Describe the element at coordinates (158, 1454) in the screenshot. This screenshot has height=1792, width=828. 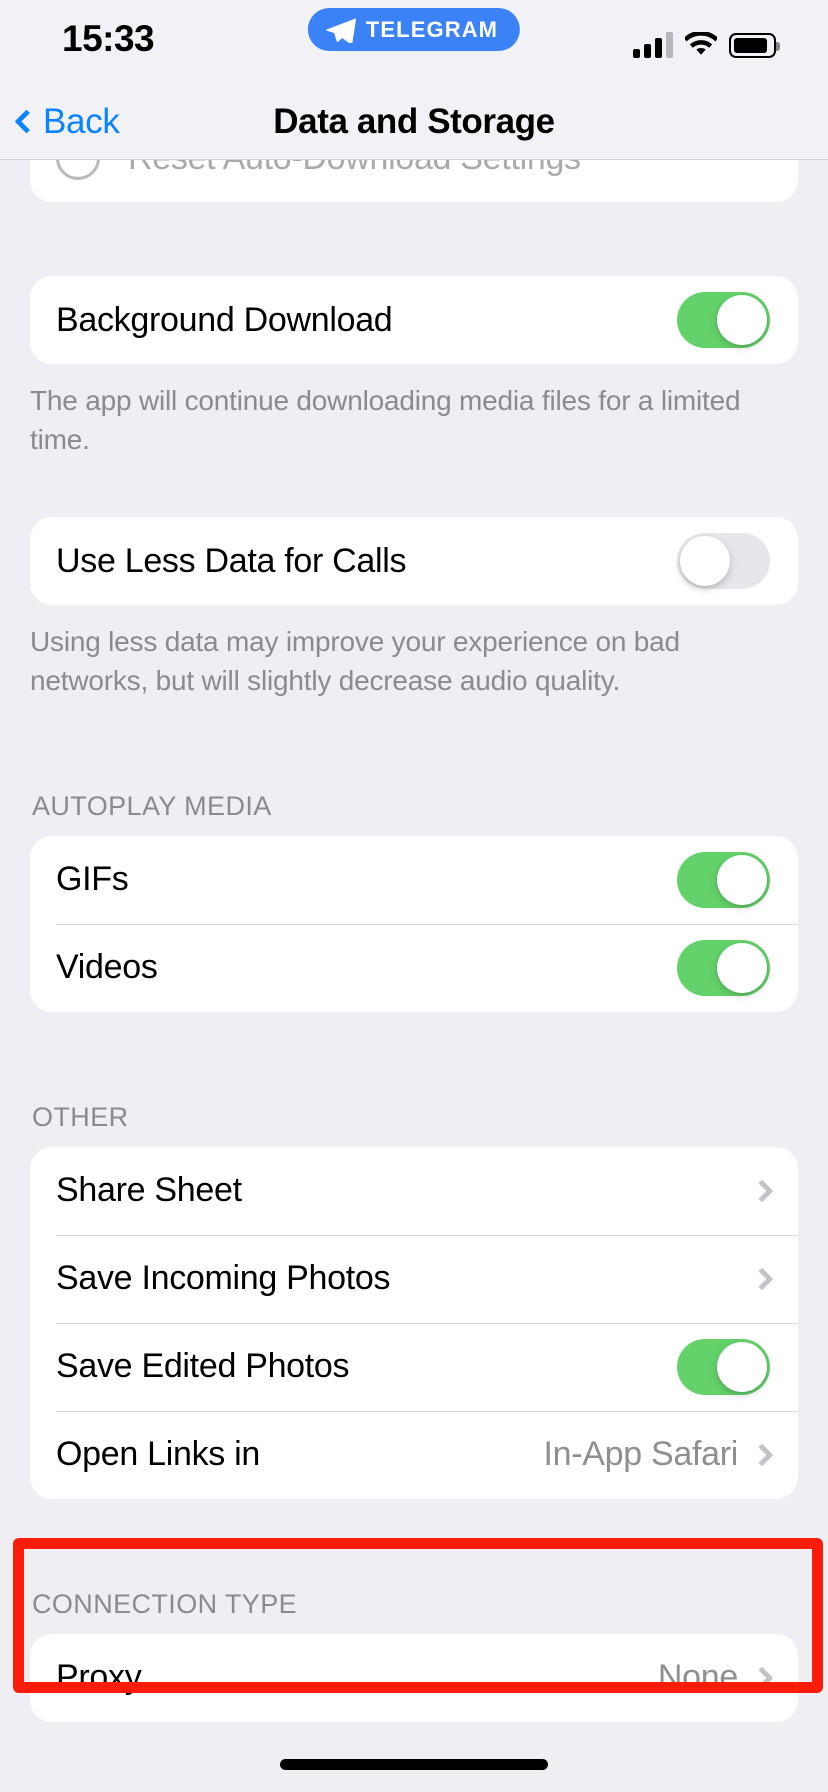
I see `row-label: Open Links in` at that location.